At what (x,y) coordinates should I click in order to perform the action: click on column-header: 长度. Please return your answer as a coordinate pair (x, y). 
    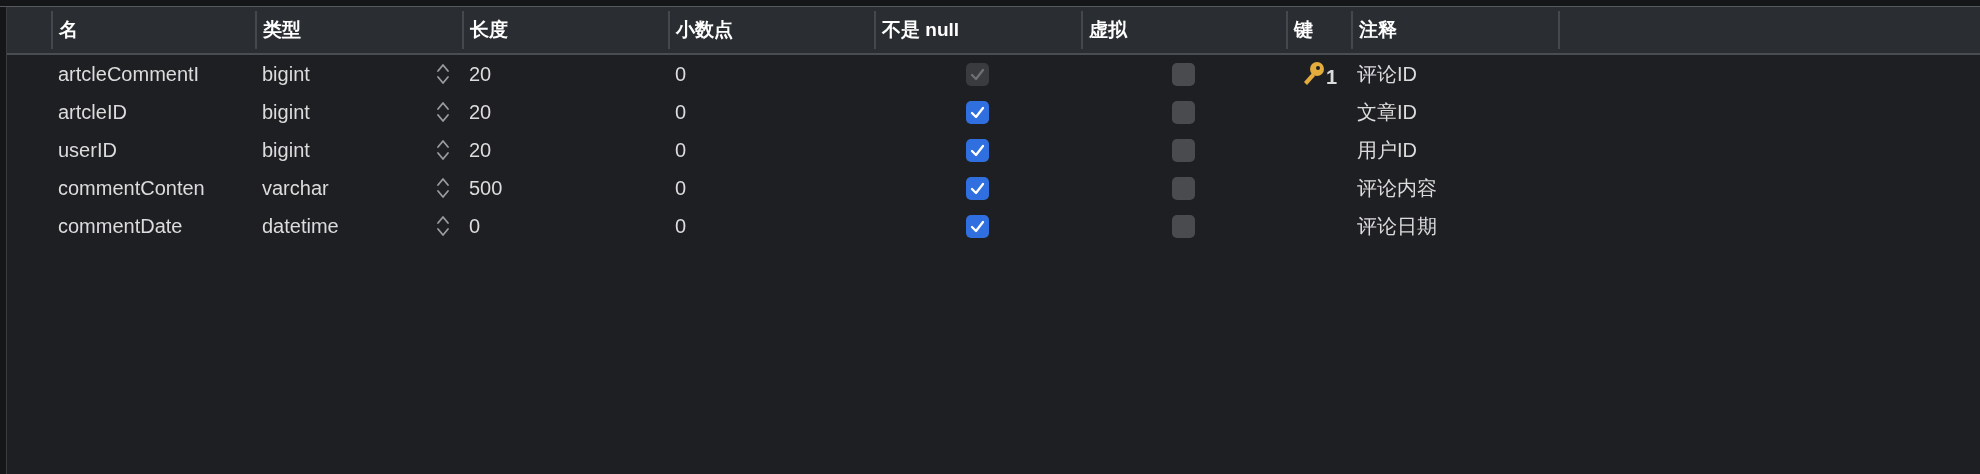
    Looking at the image, I should click on (489, 30).